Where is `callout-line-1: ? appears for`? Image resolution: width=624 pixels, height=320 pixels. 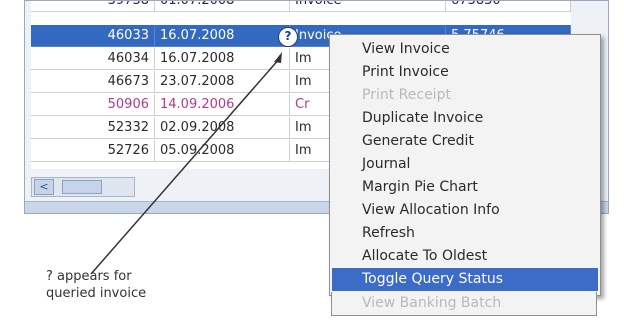
callout-line-1: ? appears for is located at coordinates (89, 276).